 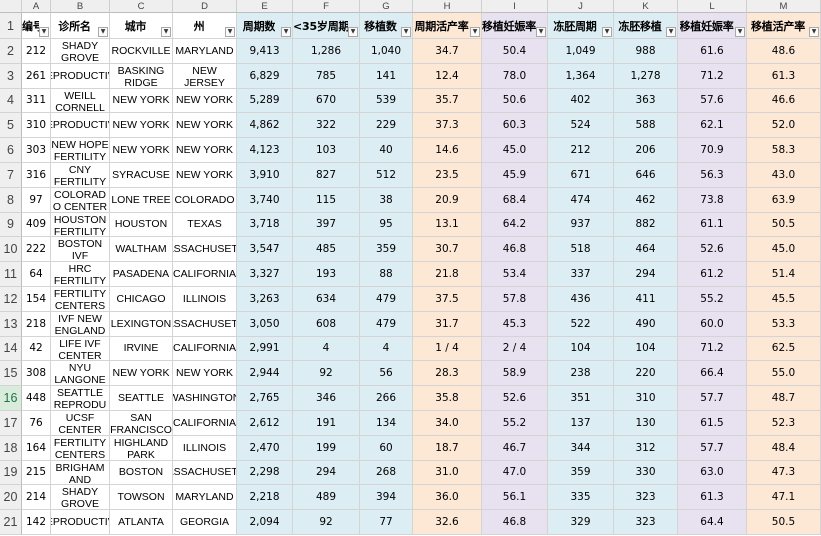 What do you see at coordinates (646, 101) in the screenshot?
I see `table-cell: 363` at bounding box center [646, 101].